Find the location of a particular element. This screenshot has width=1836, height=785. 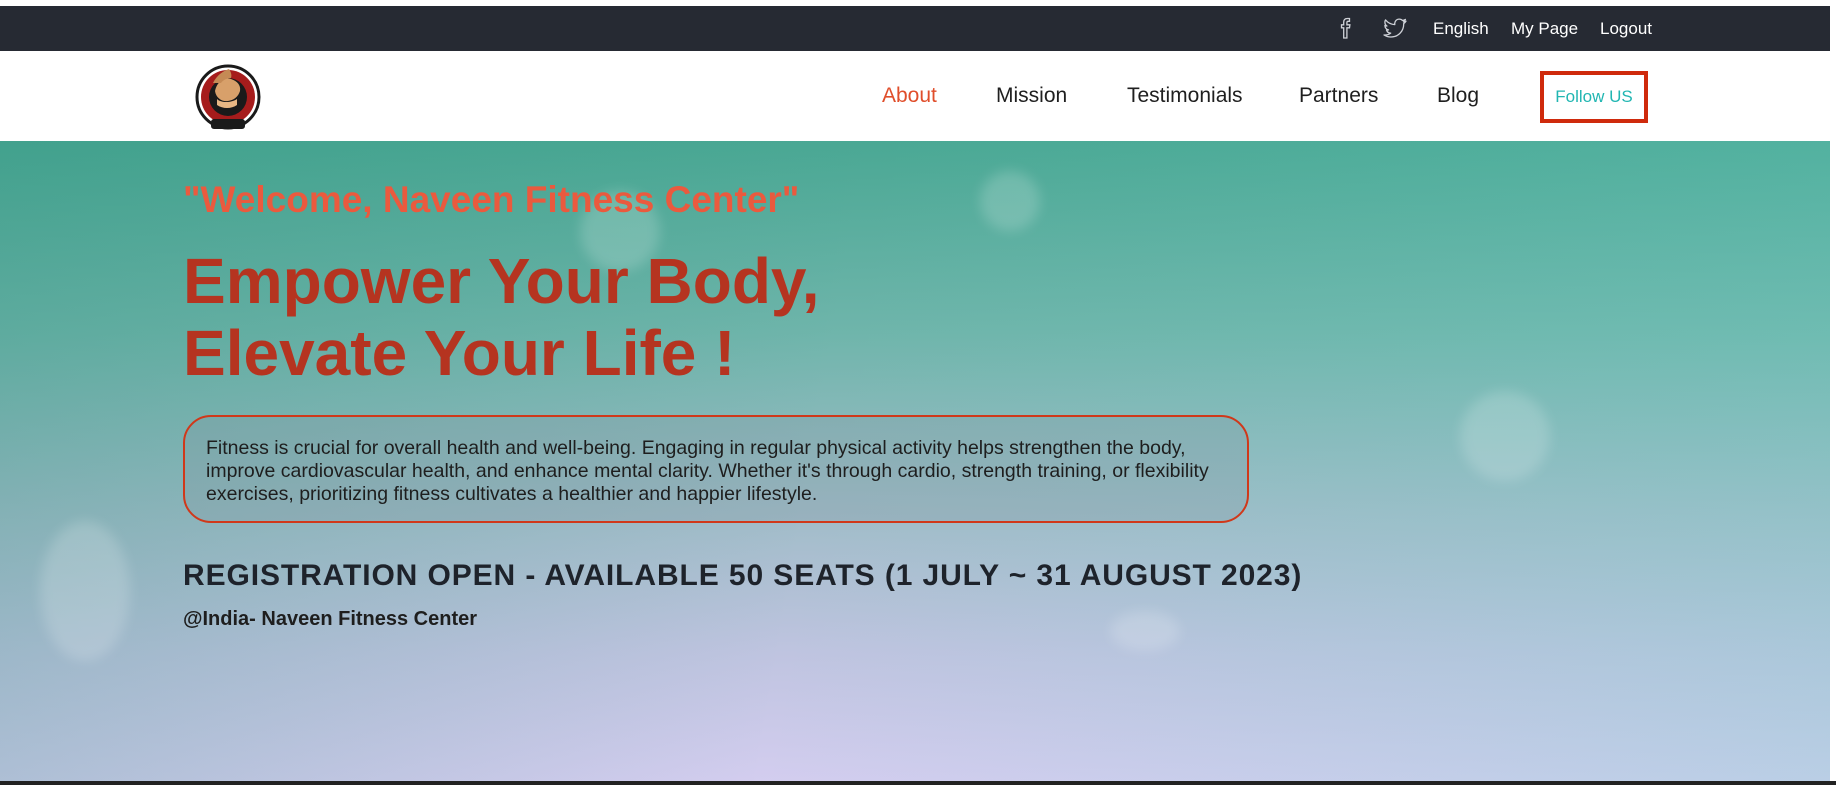

hero-headline: Empower Your Body, Elevate Your Life ! is located at coordinates (501, 317).